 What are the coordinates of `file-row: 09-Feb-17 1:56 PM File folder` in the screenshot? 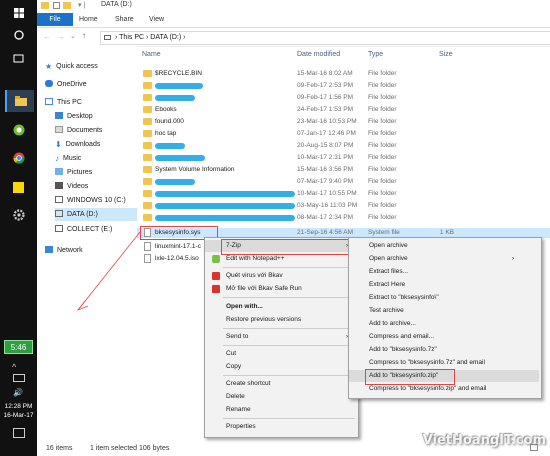 It's located at (297, 98).